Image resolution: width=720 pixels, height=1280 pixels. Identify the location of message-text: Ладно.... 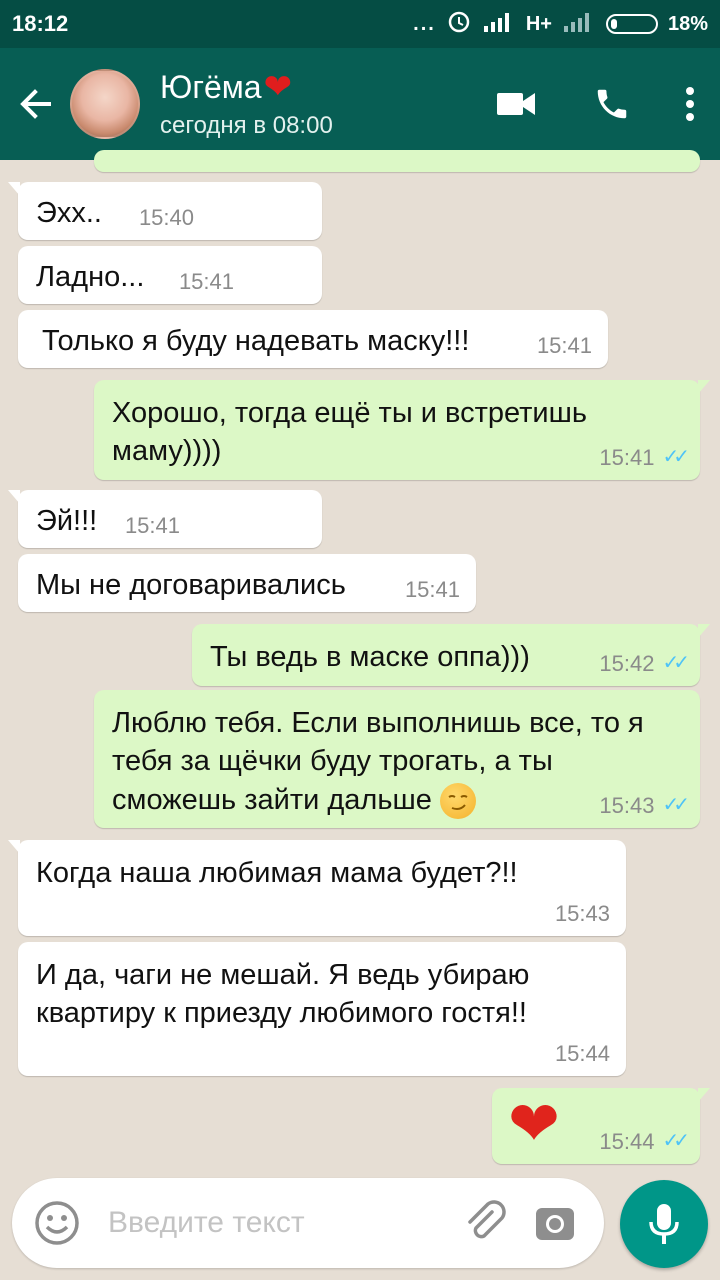
(90, 277).